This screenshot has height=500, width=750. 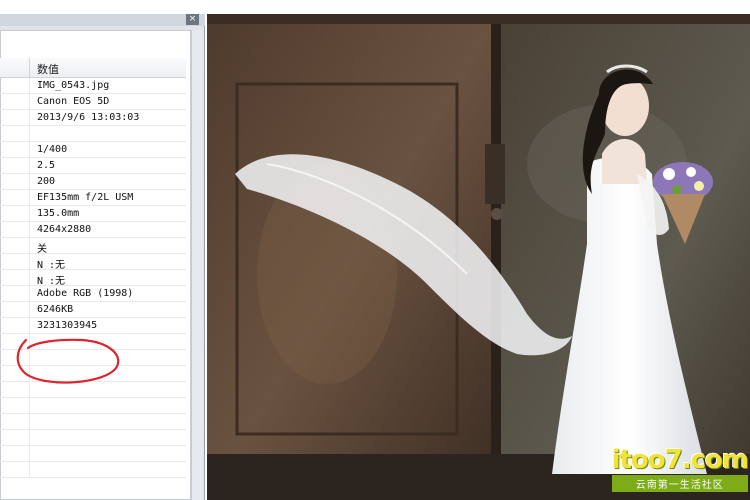 What do you see at coordinates (52, 149) in the screenshot?
I see `property-value-cell: 1/400` at bounding box center [52, 149].